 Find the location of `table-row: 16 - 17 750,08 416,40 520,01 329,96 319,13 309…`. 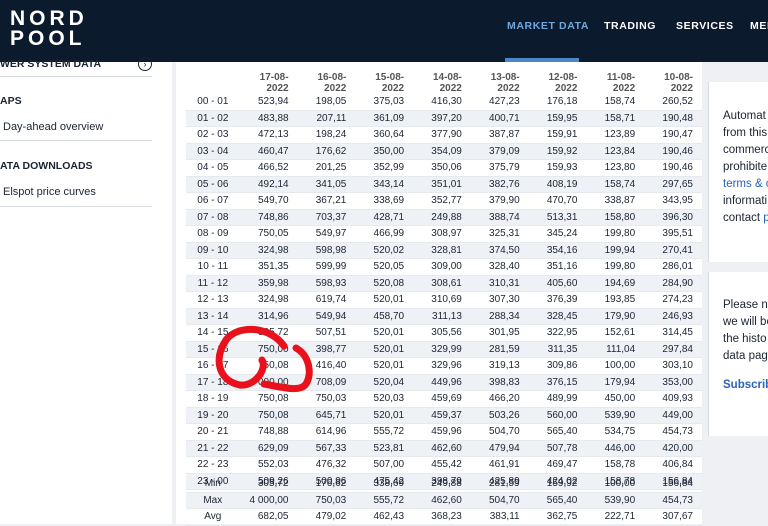

table-row: 16 - 17 750,08 416,40 520,01 329,96 319,13 309… is located at coordinates (444, 366).